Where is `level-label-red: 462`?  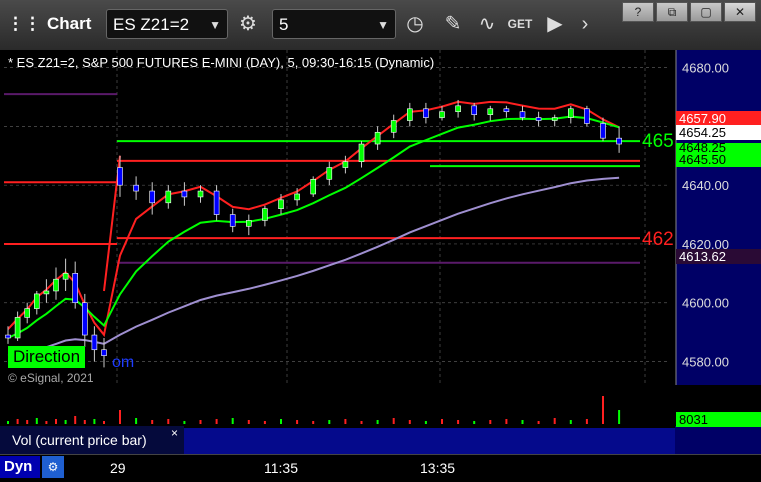
level-label-red: 462 is located at coordinates (658, 239).